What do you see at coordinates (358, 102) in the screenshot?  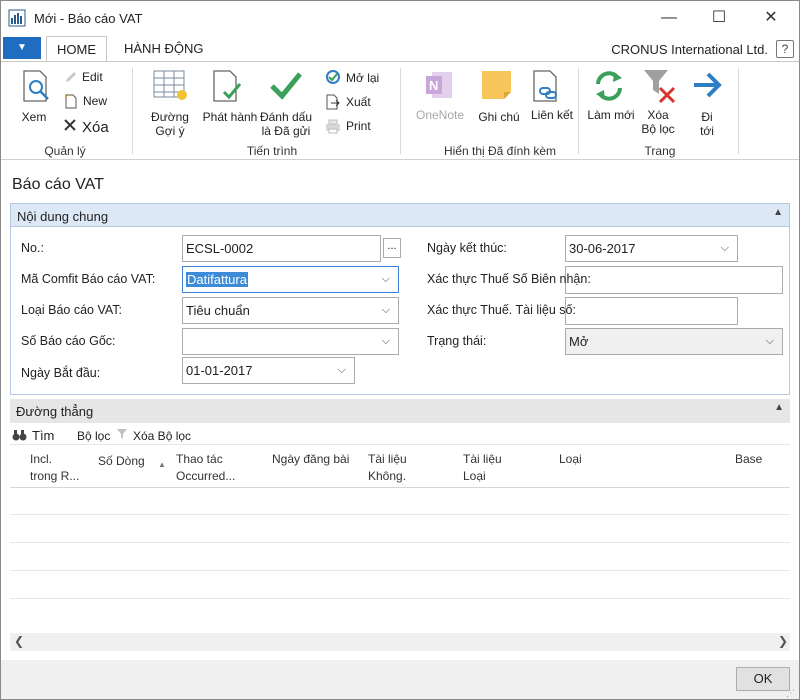 I see `export-button: Xuất` at bounding box center [358, 102].